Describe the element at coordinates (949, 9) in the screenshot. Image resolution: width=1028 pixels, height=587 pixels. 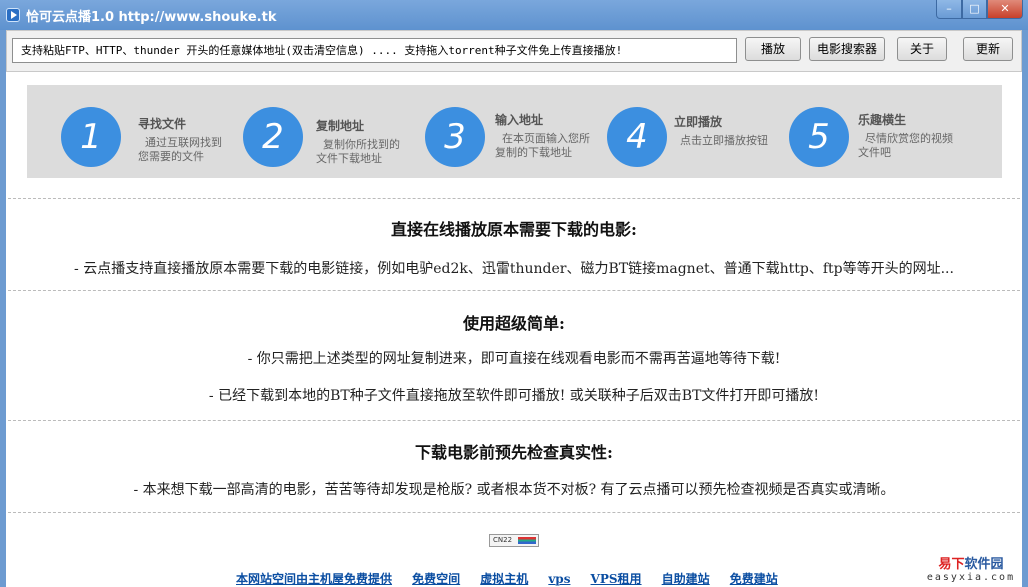
I see `minimize-button: –` at that location.